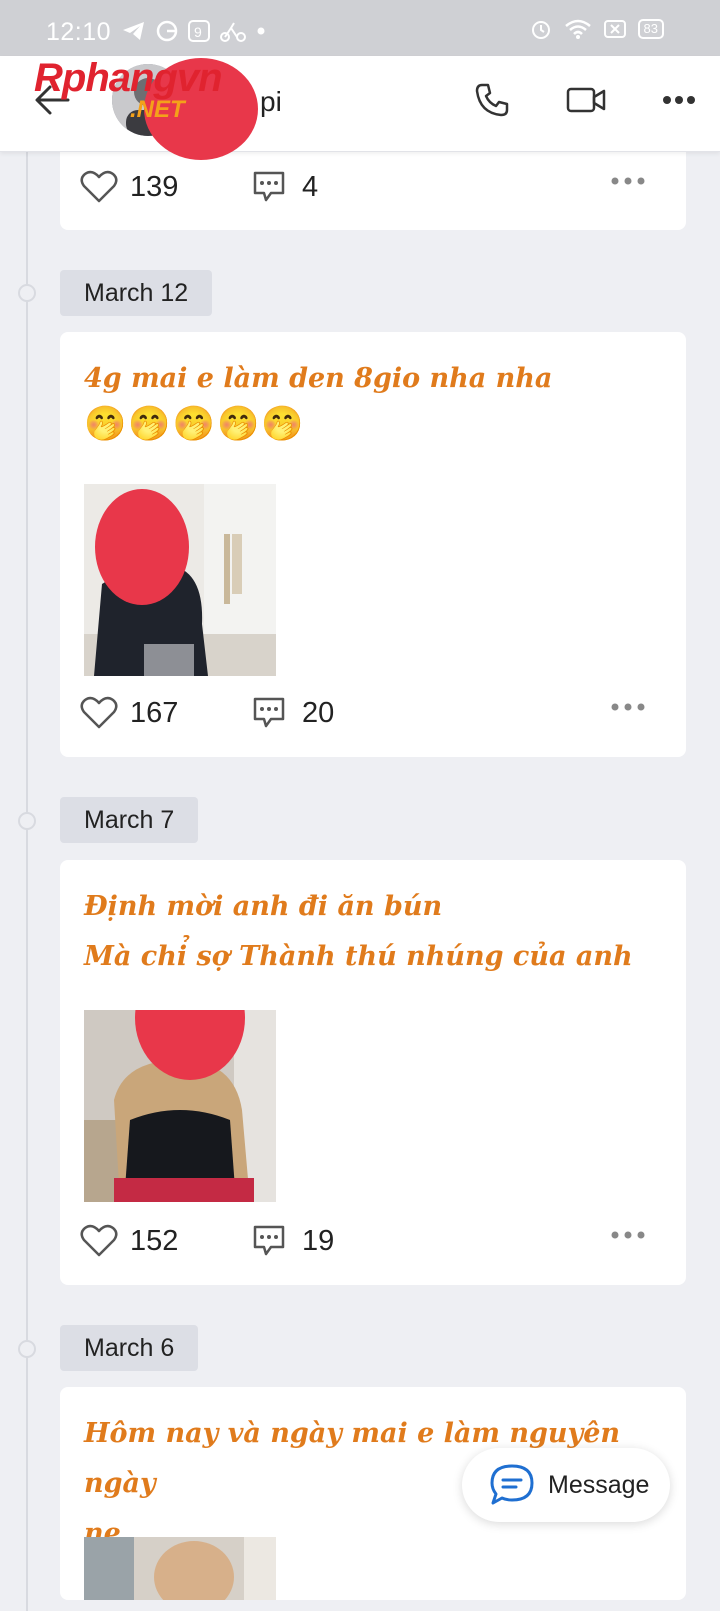 Image resolution: width=720 pixels, height=1611 pixels. What do you see at coordinates (370, 1246) in the screenshot?
I see `post-actions: 152 19` at bounding box center [370, 1246].